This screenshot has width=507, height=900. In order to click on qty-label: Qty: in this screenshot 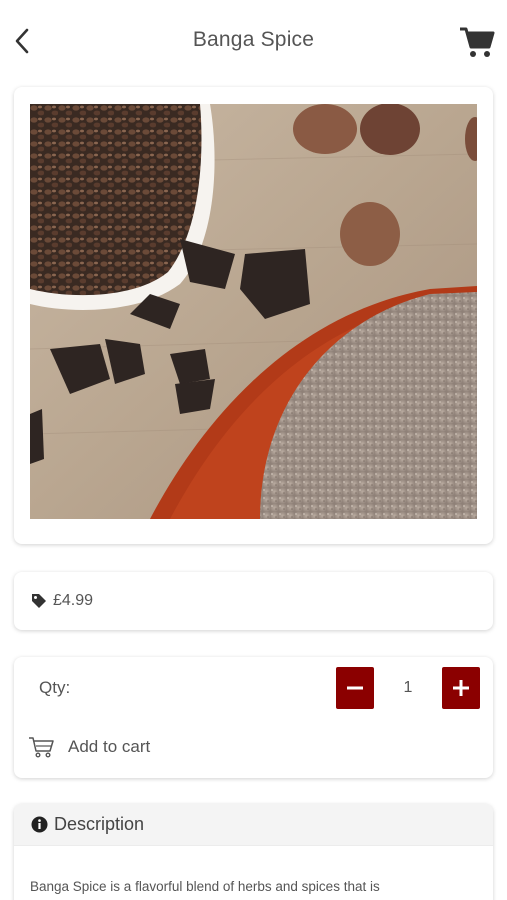, I will do `click(55, 687)`.